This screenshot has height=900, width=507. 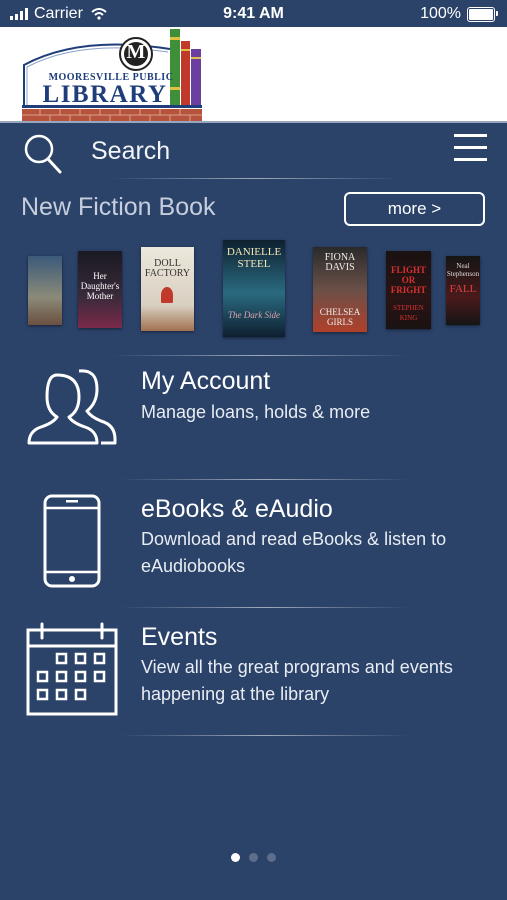 What do you see at coordinates (72, 669) in the screenshot?
I see `calendar-icon` at bounding box center [72, 669].